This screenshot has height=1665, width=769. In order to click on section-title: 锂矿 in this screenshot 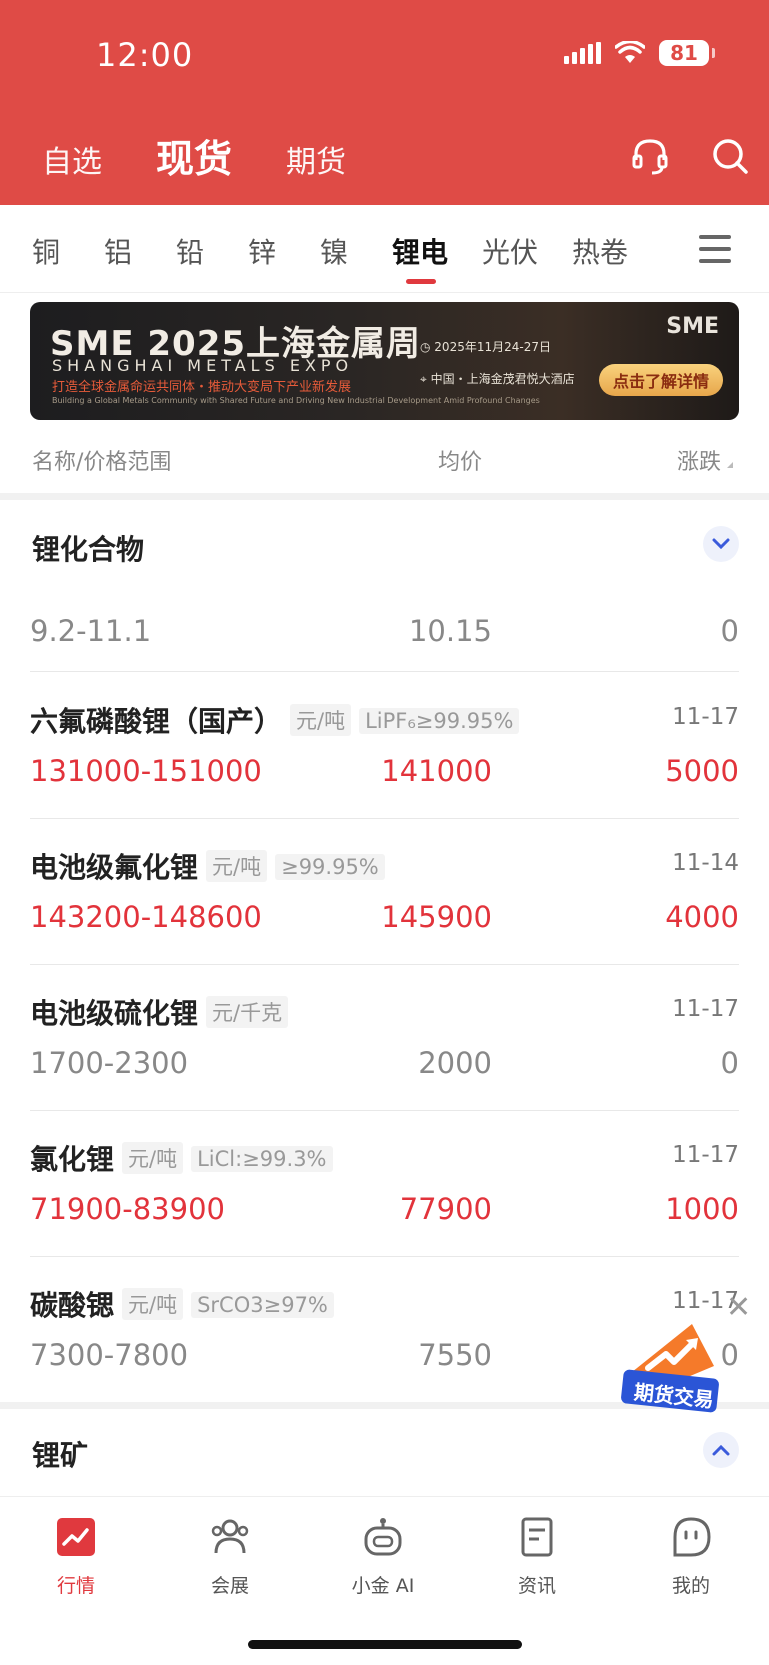, I will do `click(60, 1455)`.